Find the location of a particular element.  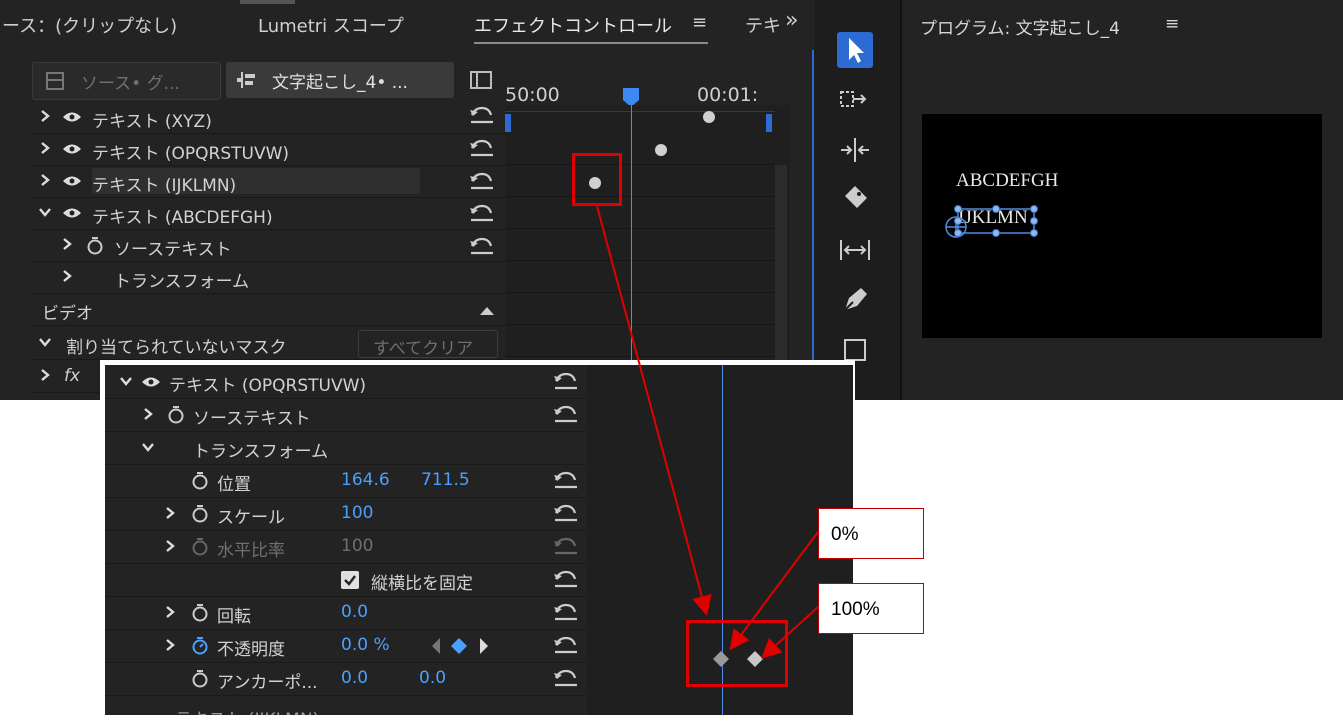

arrow-100-percent is located at coordinates (790, 632).